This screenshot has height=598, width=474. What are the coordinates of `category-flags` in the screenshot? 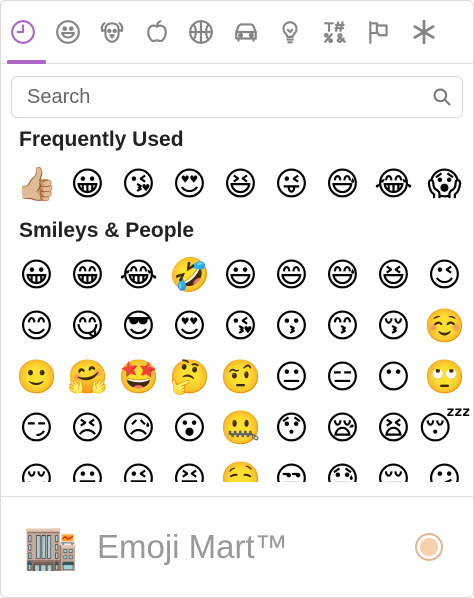 It's located at (379, 32).